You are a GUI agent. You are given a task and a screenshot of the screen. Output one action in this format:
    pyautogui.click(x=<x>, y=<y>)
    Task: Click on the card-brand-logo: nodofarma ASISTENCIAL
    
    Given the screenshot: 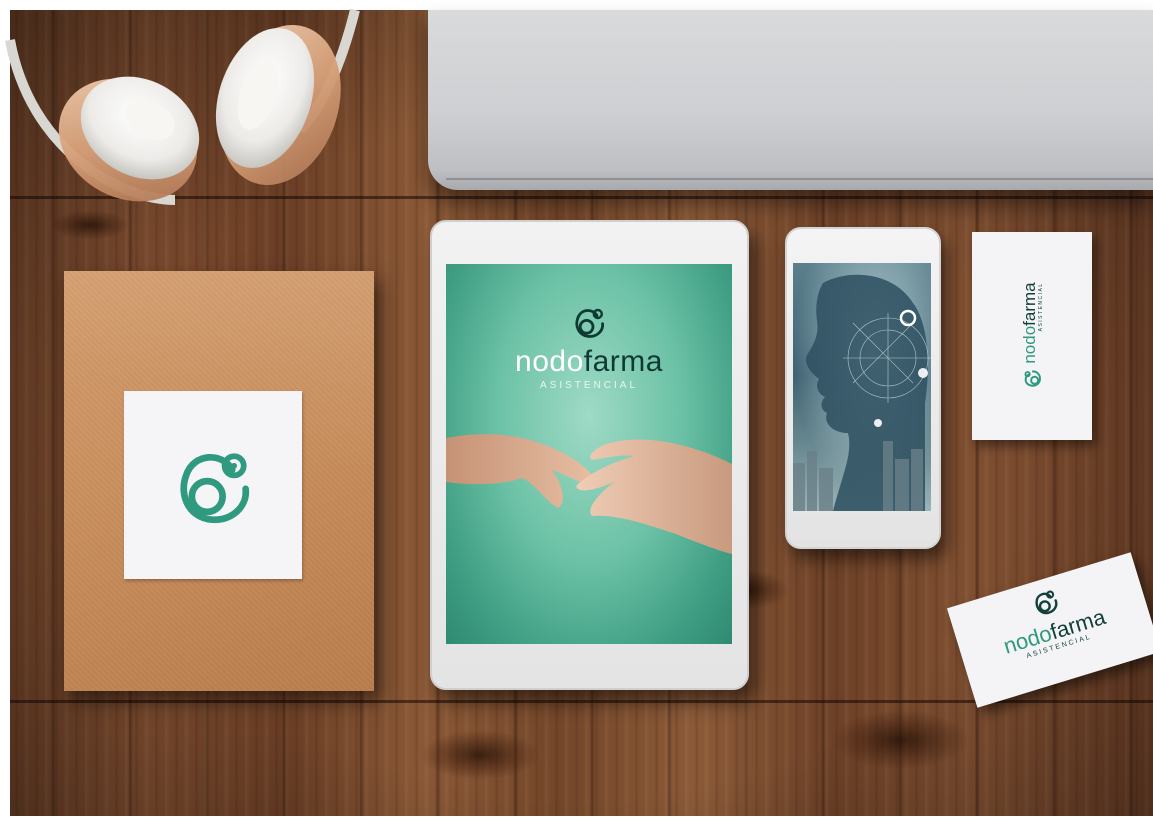 What is the action you would take?
    pyautogui.click(x=1032, y=336)
    